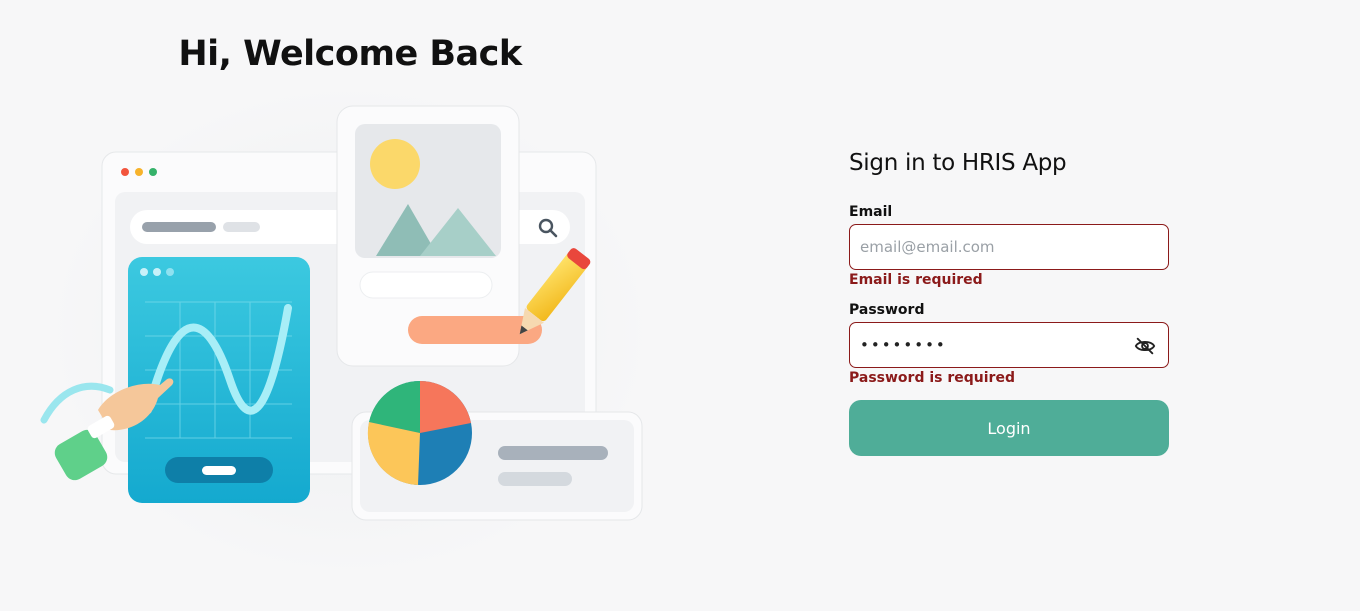 The image size is (1360, 611). I want to click on email-field-box, so click(1009, 247).